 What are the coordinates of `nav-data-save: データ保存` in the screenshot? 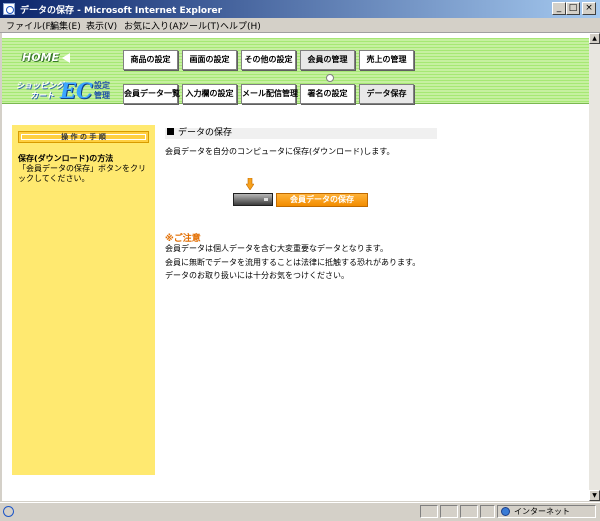 It's located at (386, 94).